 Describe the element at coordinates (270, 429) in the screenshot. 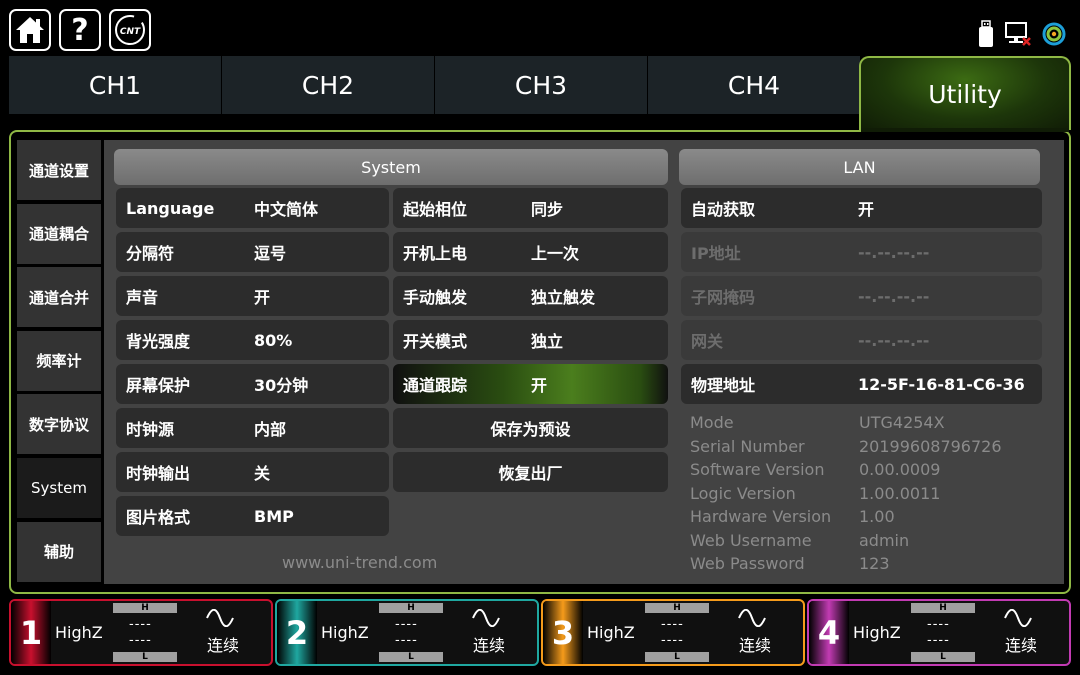

I see `setting-value: 内部` at that location.